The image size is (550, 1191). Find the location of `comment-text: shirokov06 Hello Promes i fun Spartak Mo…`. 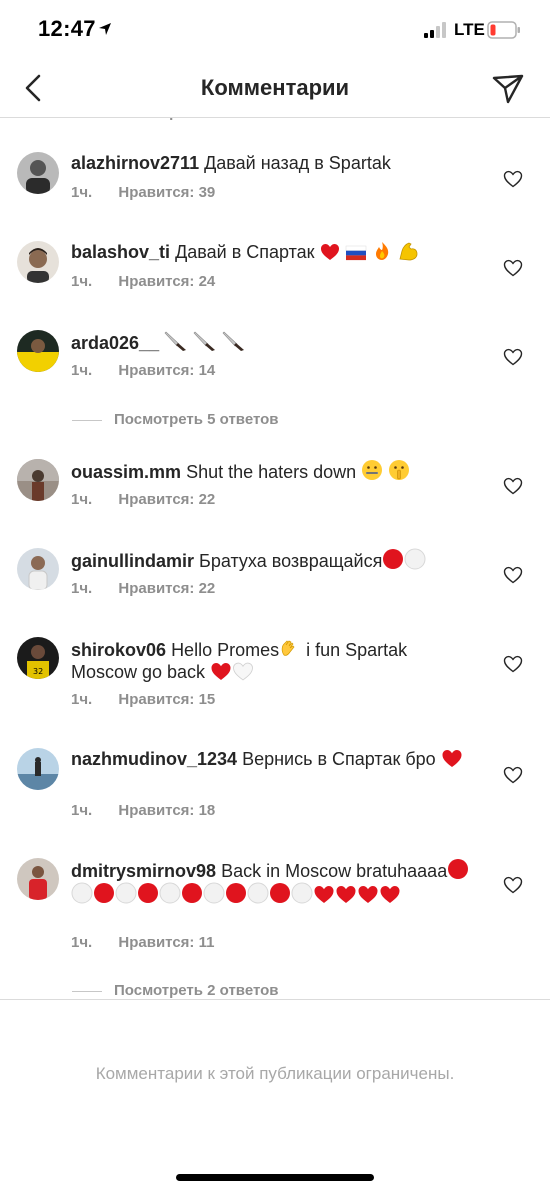

comment-text: shirokov06 Hello Promes i fun Spartak Mo… is located at coordinates (271, 660).